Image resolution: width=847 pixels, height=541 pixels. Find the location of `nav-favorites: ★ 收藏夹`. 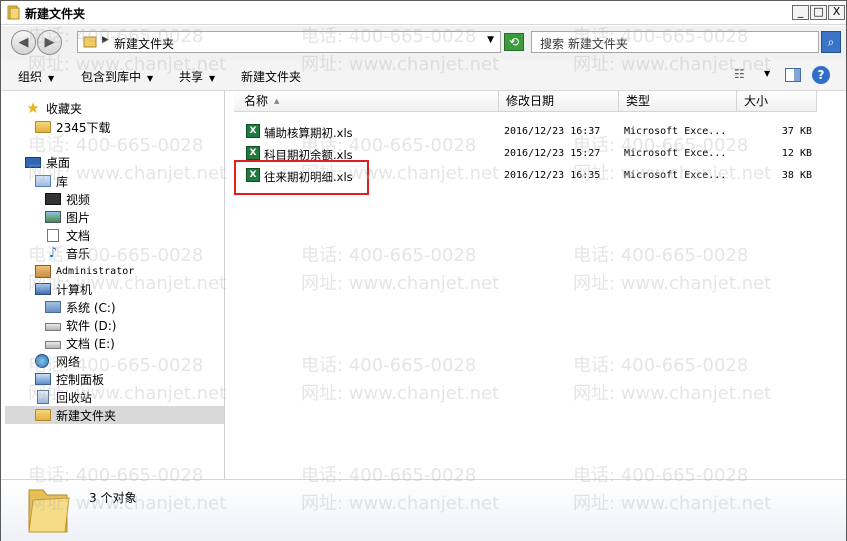

nav-favorites: ★ 收藏夹 is located at coordinates (53, 108).